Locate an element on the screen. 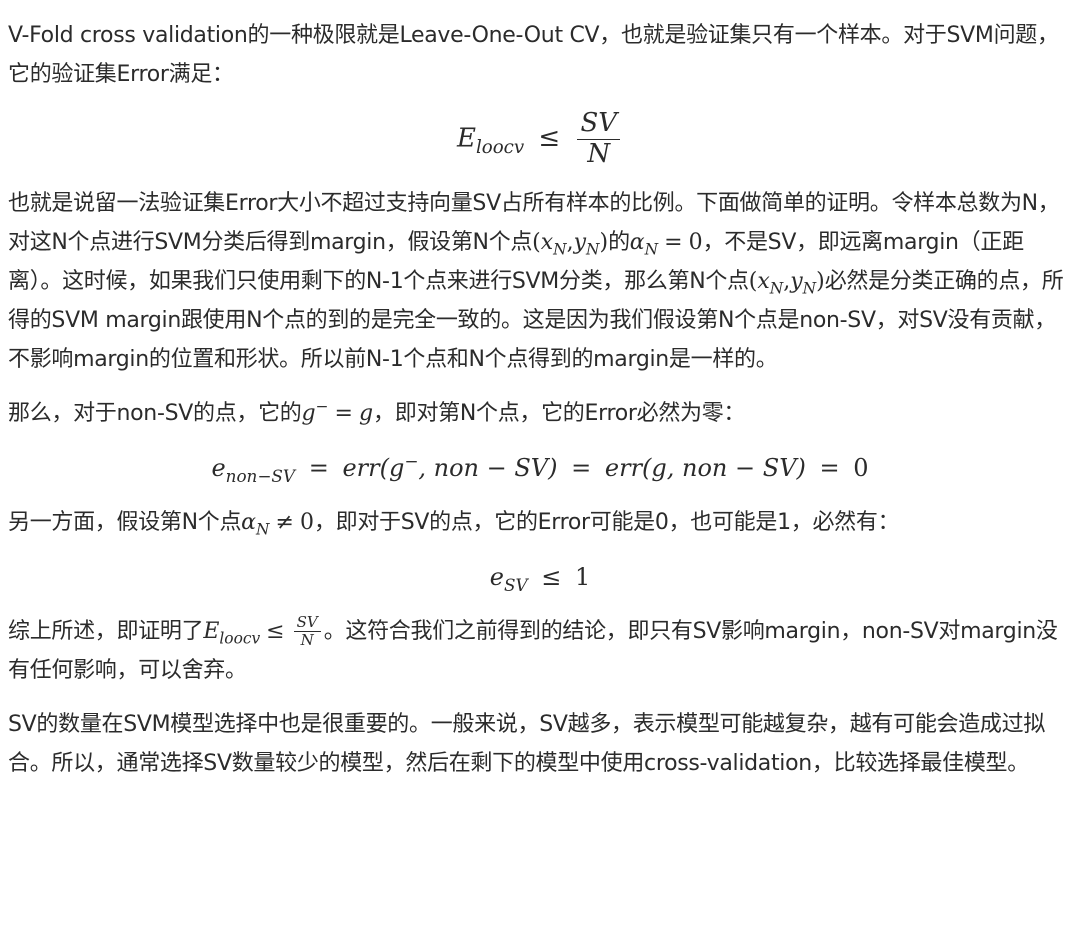 The width and height of the screenshot is (1070, 931). math-alpha-eq-zero: αN = 0 is located at coordinates (666, 244).